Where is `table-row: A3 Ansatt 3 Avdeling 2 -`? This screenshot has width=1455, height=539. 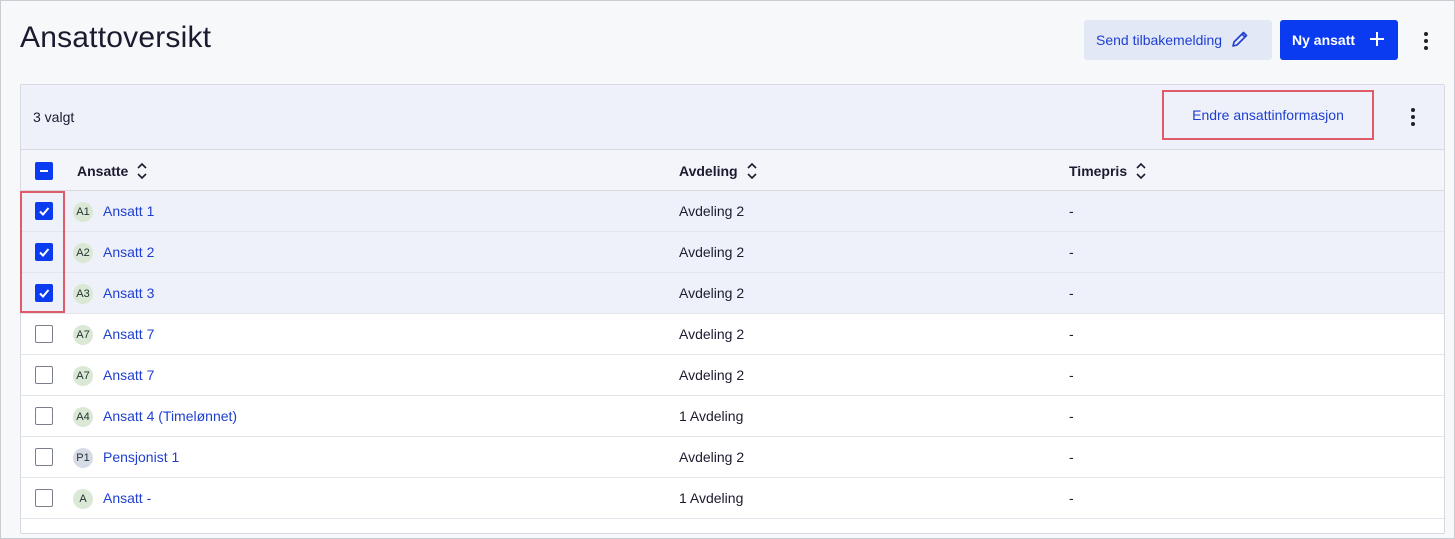 table-row: A3 Ansatt 3 Avdeling 2 - is located at coordinates (732, 293).